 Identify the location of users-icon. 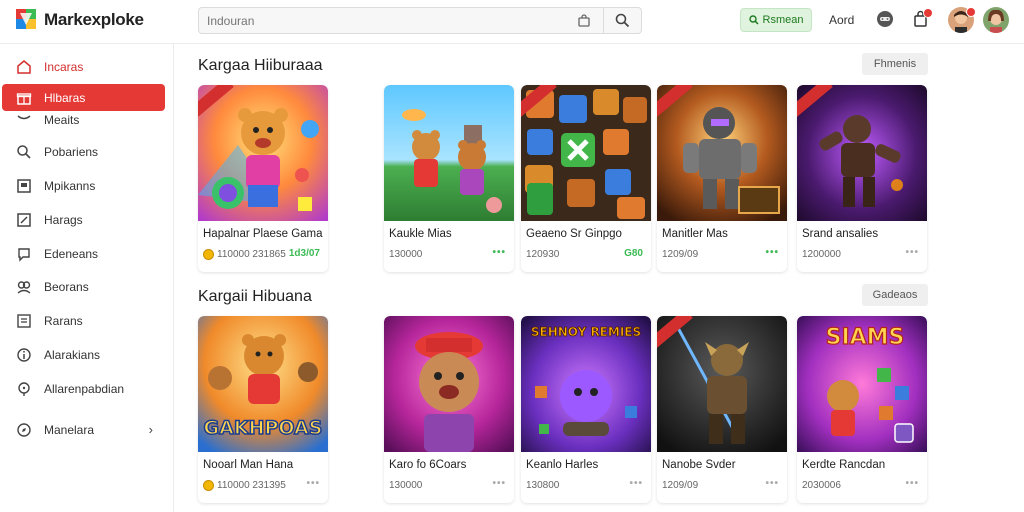
(24, 287).